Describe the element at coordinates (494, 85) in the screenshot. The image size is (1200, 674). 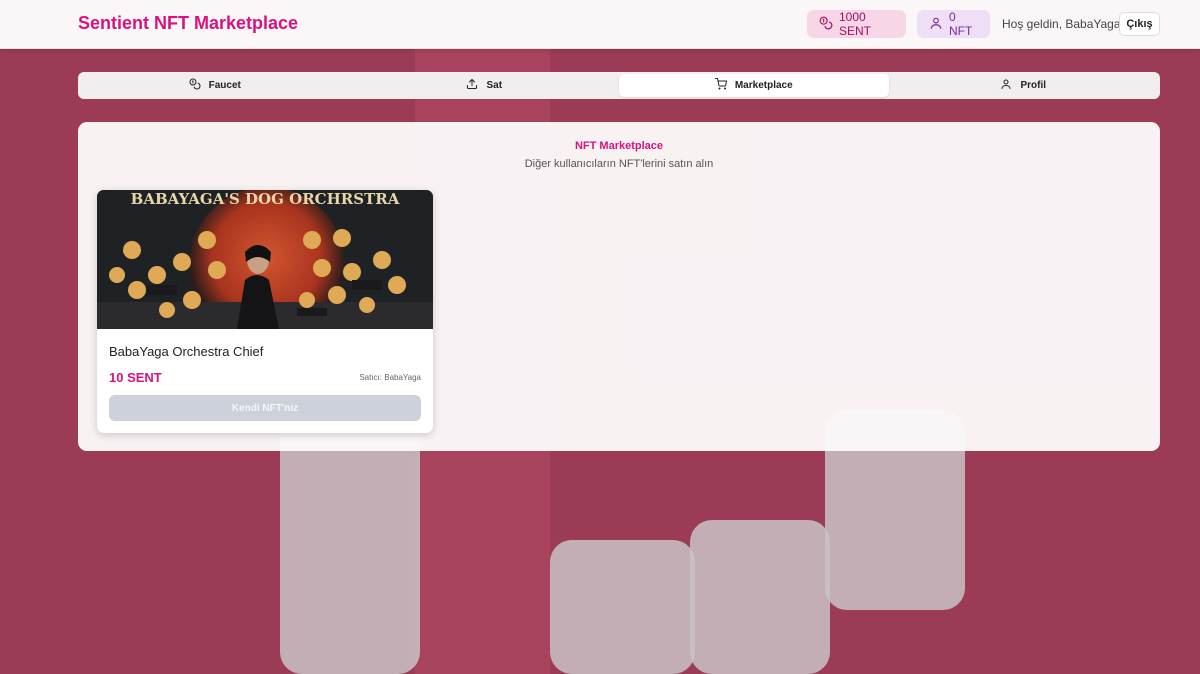
I see `tab-label: Sat` at that location.